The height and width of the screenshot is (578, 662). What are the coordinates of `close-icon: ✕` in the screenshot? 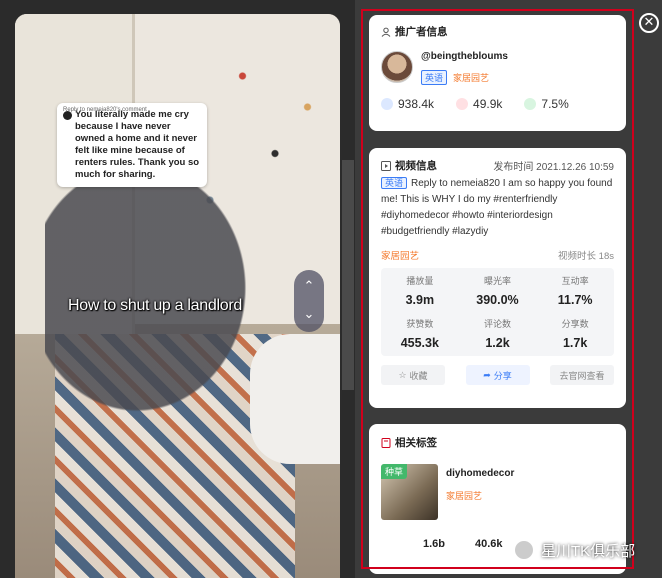 It's located at (649, 23).